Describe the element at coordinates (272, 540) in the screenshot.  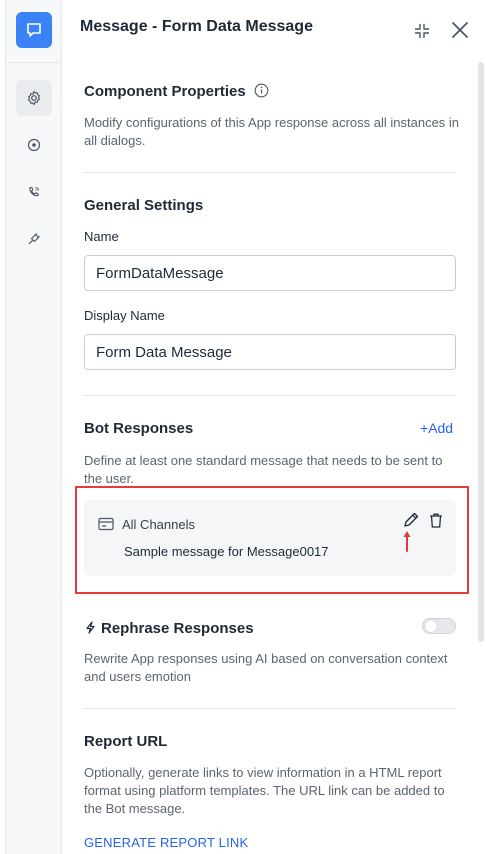
I see `highlight-box` at that location.